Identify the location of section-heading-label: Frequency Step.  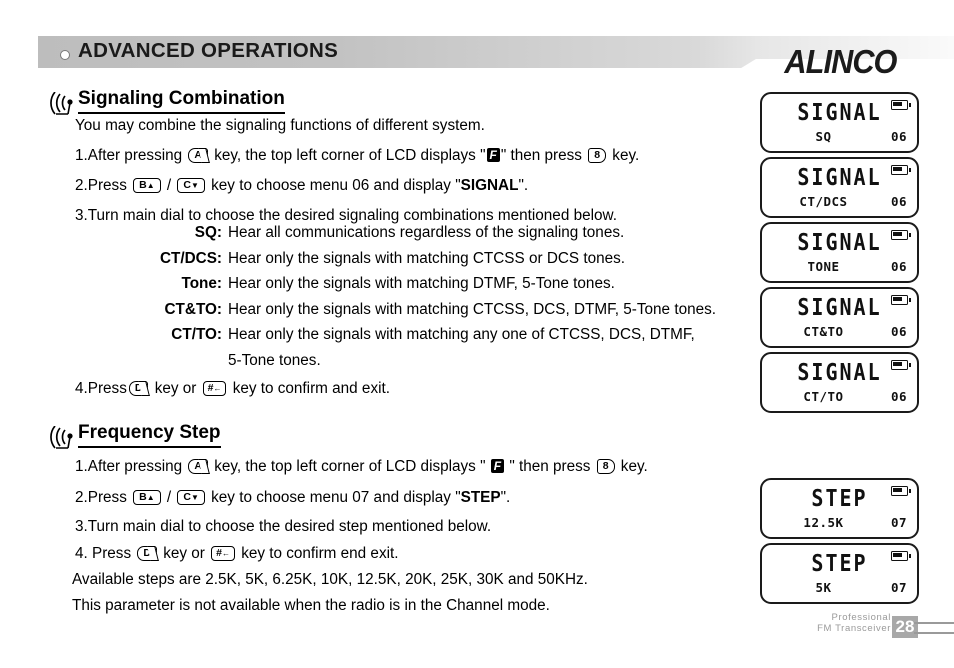
(149, 435).